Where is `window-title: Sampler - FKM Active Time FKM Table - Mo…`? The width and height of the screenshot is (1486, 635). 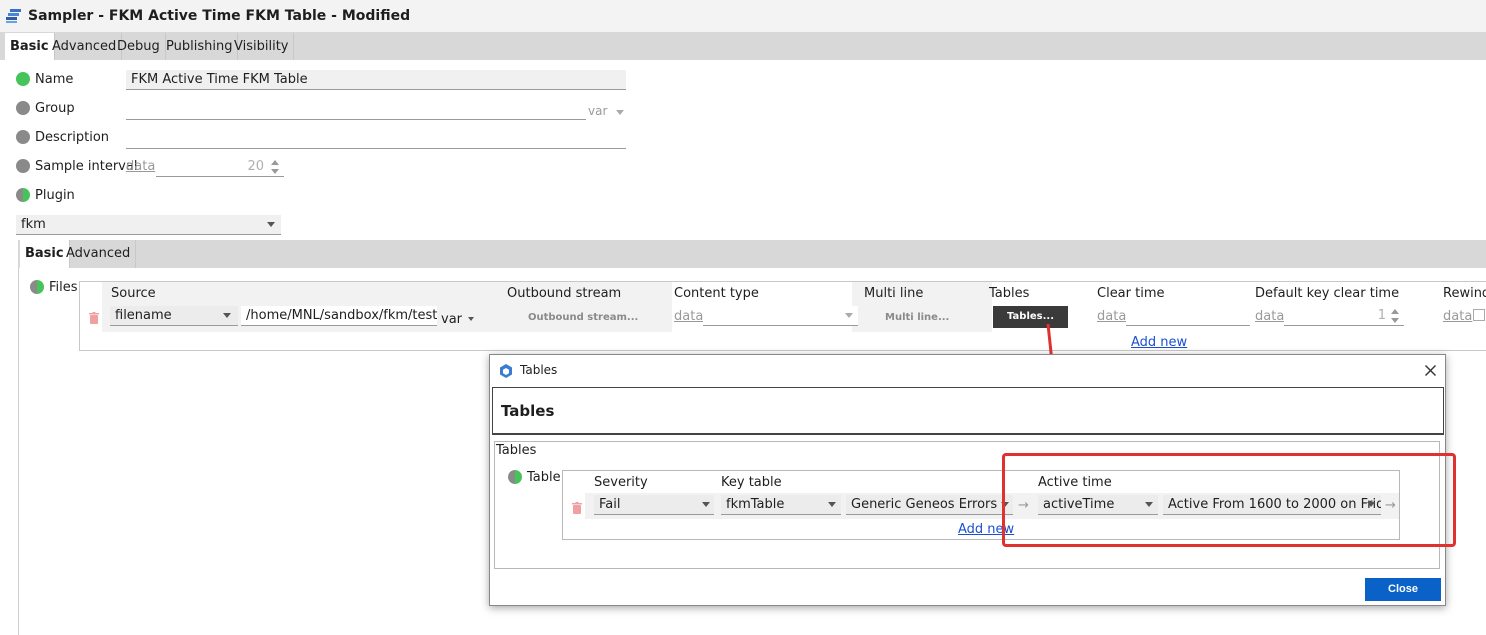
window-title: Sampler - FKM Active Time FKM Table - Mo… is located at coordinates (219, 16).